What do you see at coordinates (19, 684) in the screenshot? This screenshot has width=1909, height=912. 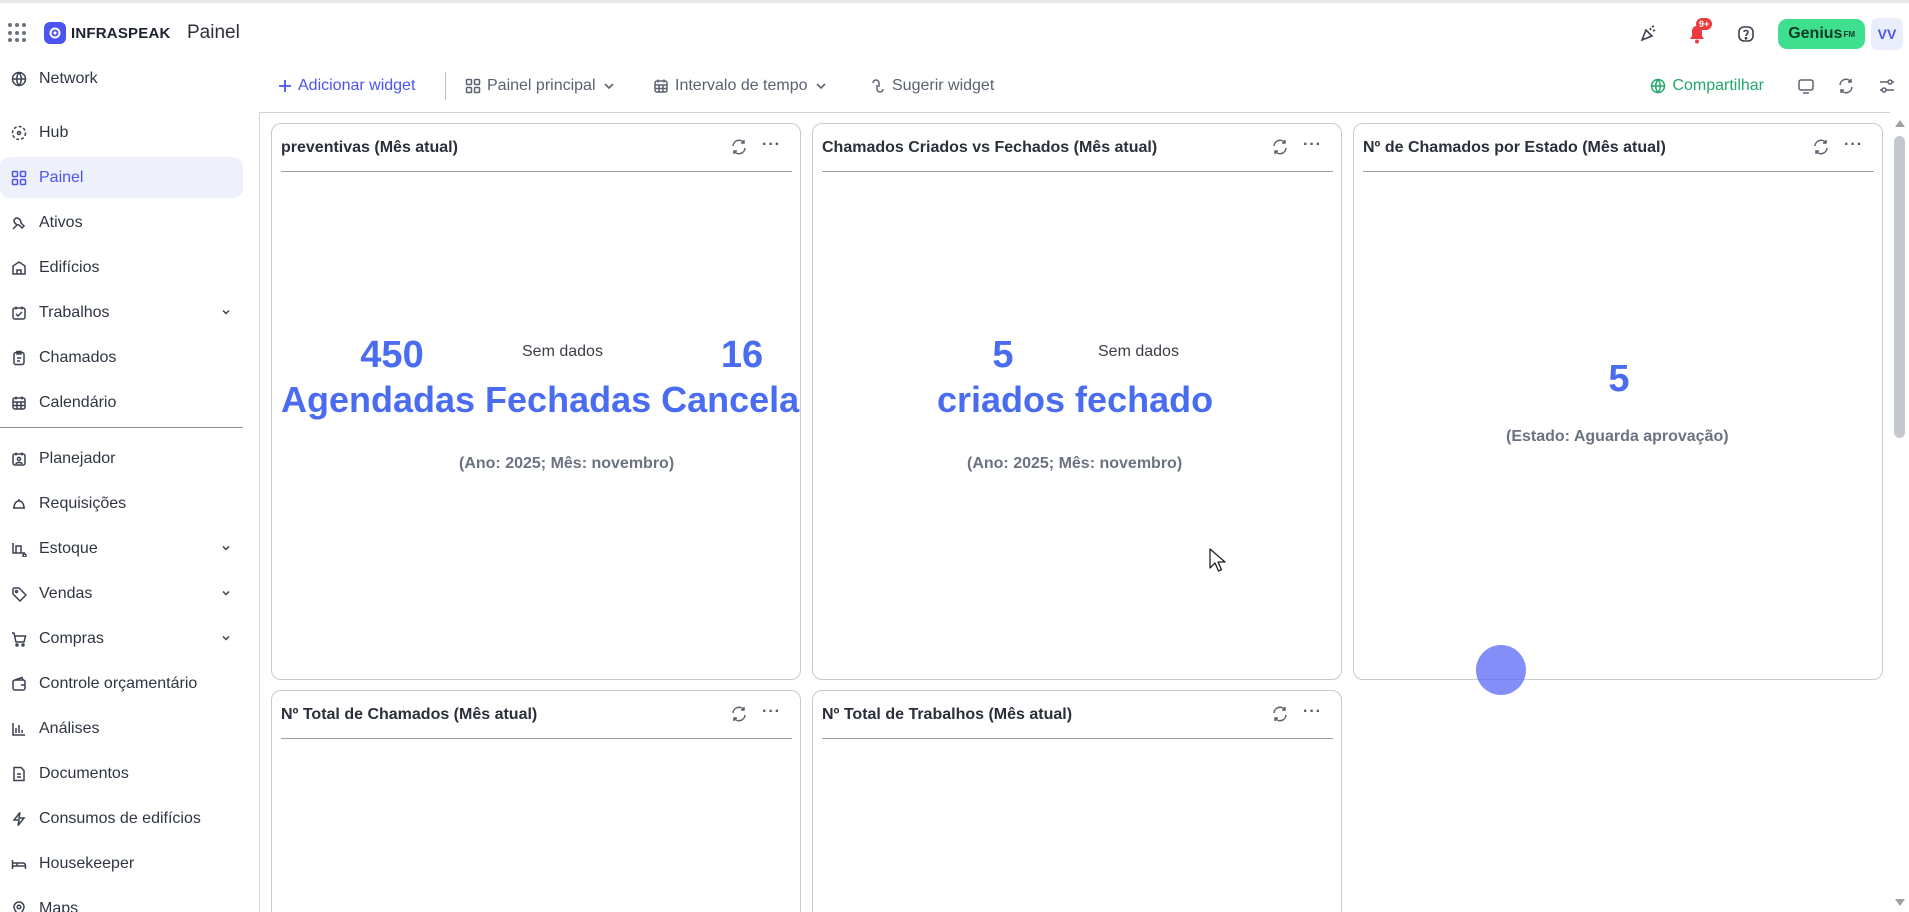 I see `wallet-icon` at bounding box center [19, 684].